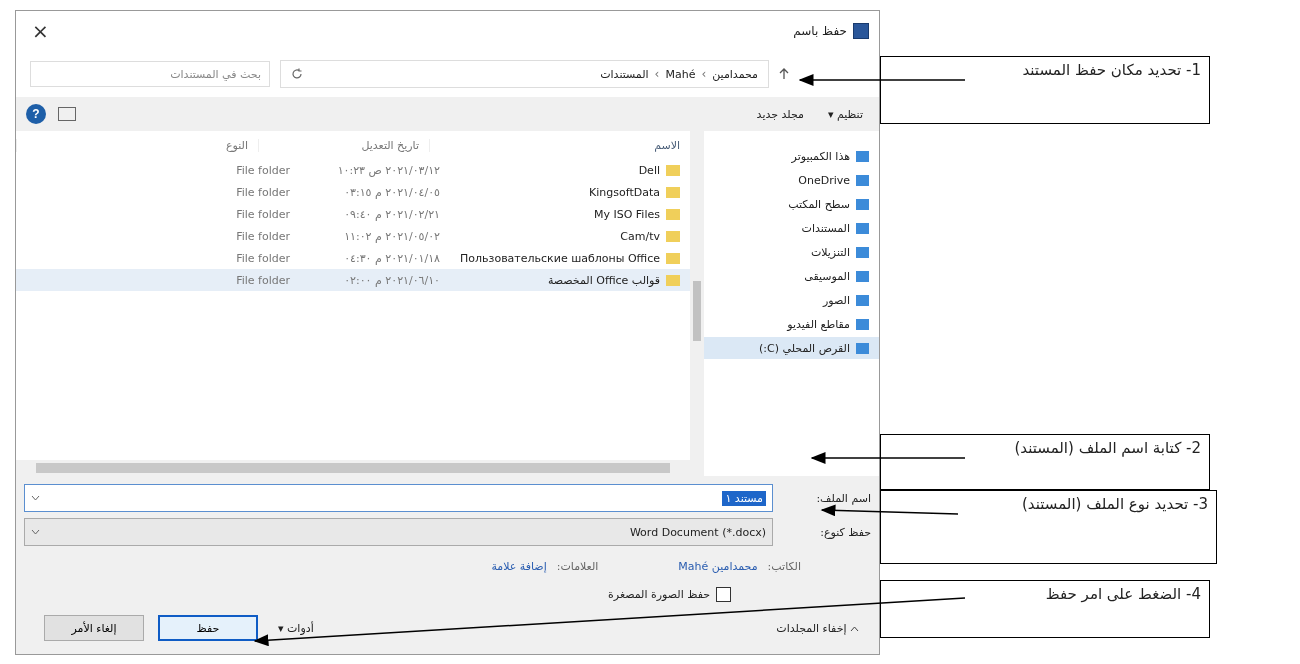 This screenshot has width=1300, height=664. I want to click on search-field: بحث في المستندات, so click(150, 74).